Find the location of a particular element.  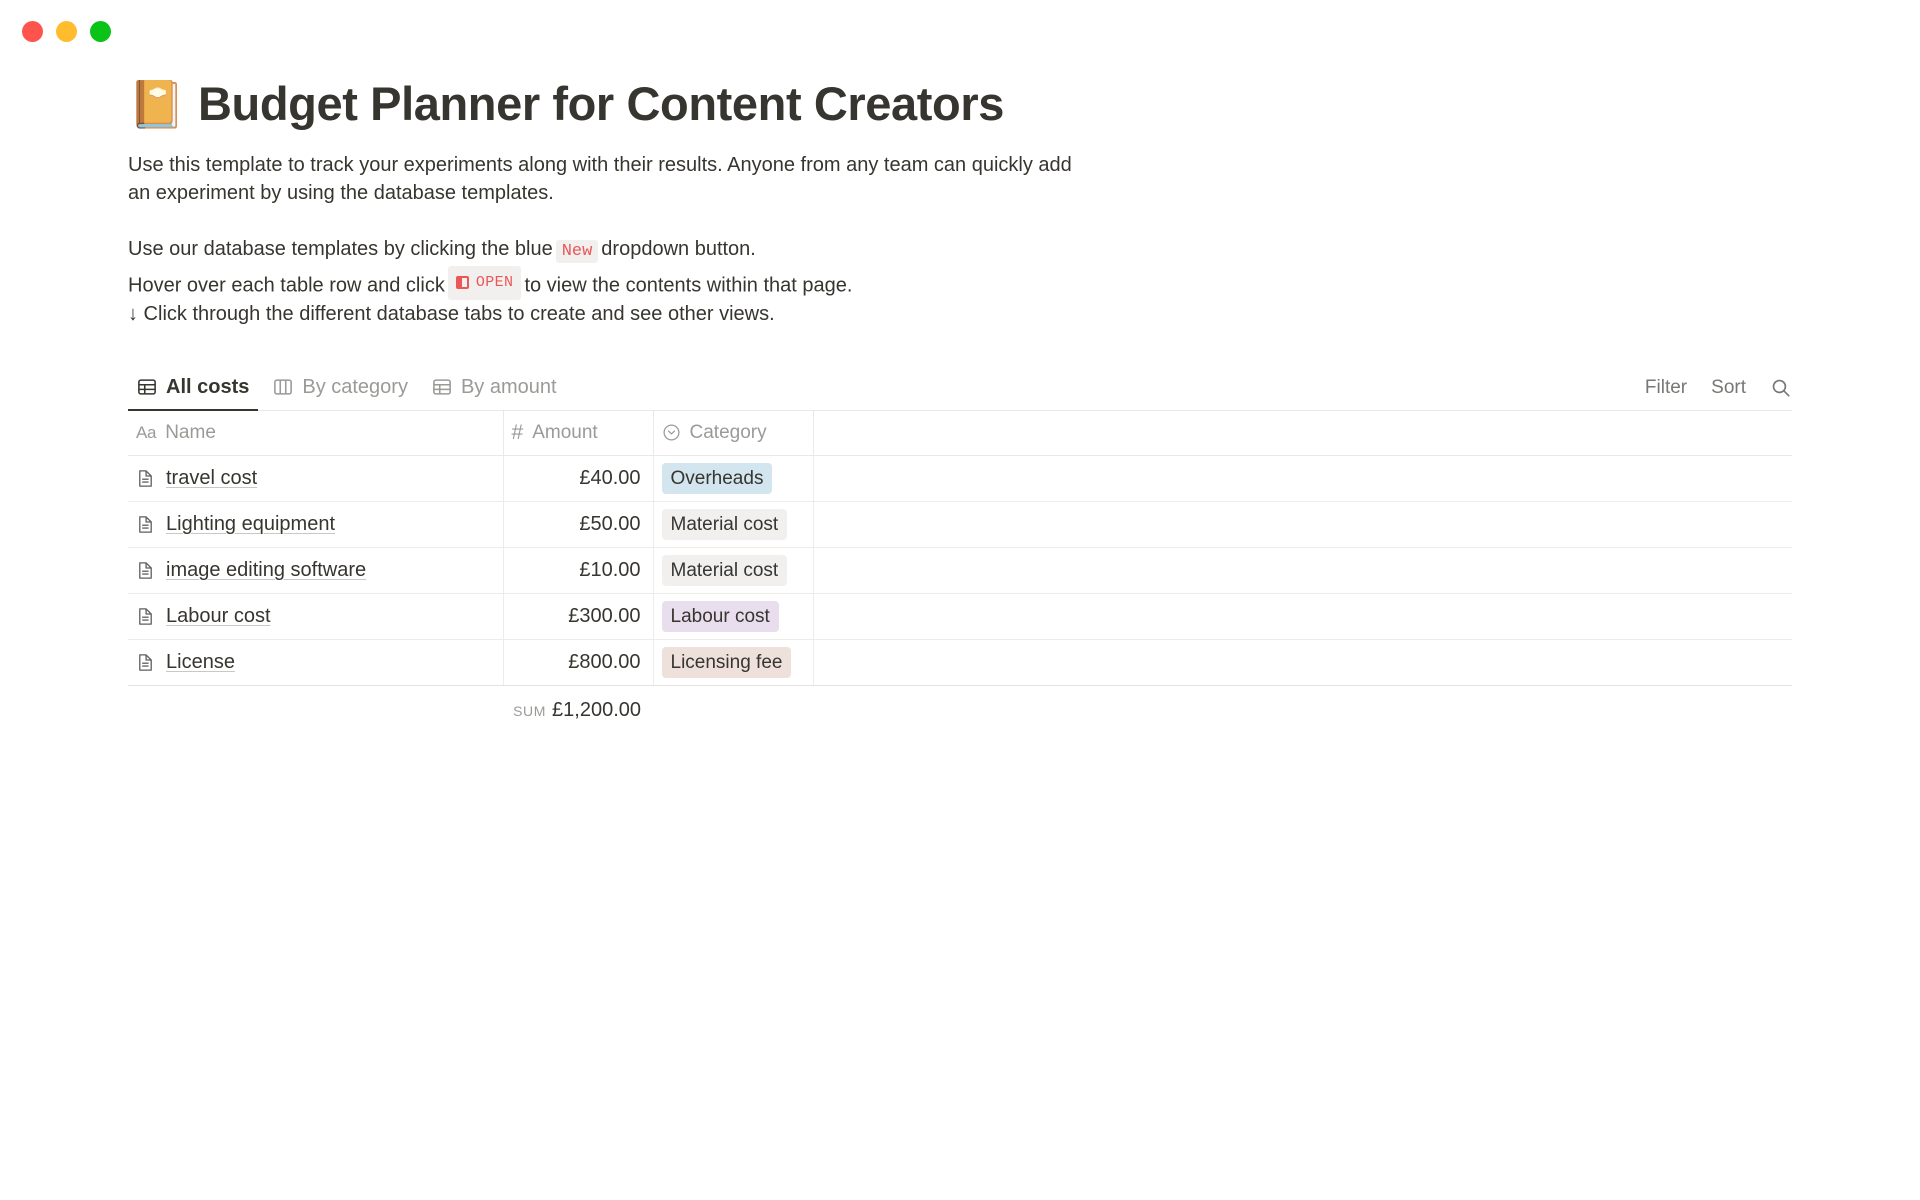

page-title: Budget Planner for Content Creators is located at coordinates (601, 104).